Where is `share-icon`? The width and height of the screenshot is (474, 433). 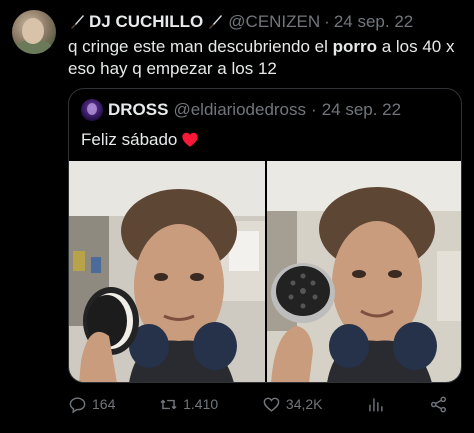 share-icon is located at coordinates (438, 404).